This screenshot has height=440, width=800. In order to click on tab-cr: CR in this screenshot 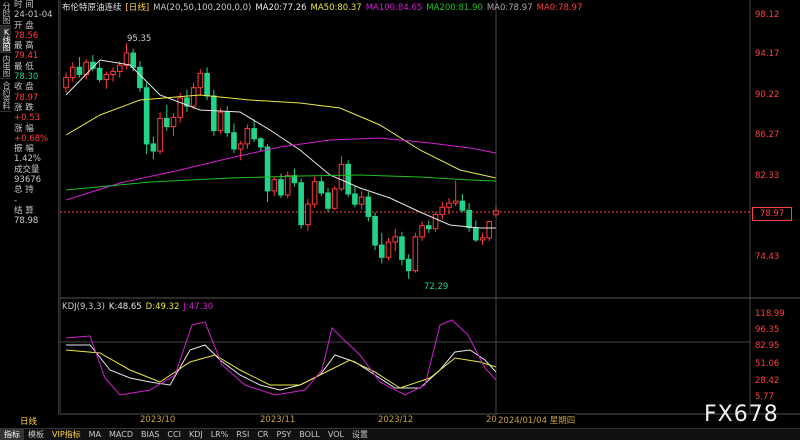, I will do `click(262, 434)`.